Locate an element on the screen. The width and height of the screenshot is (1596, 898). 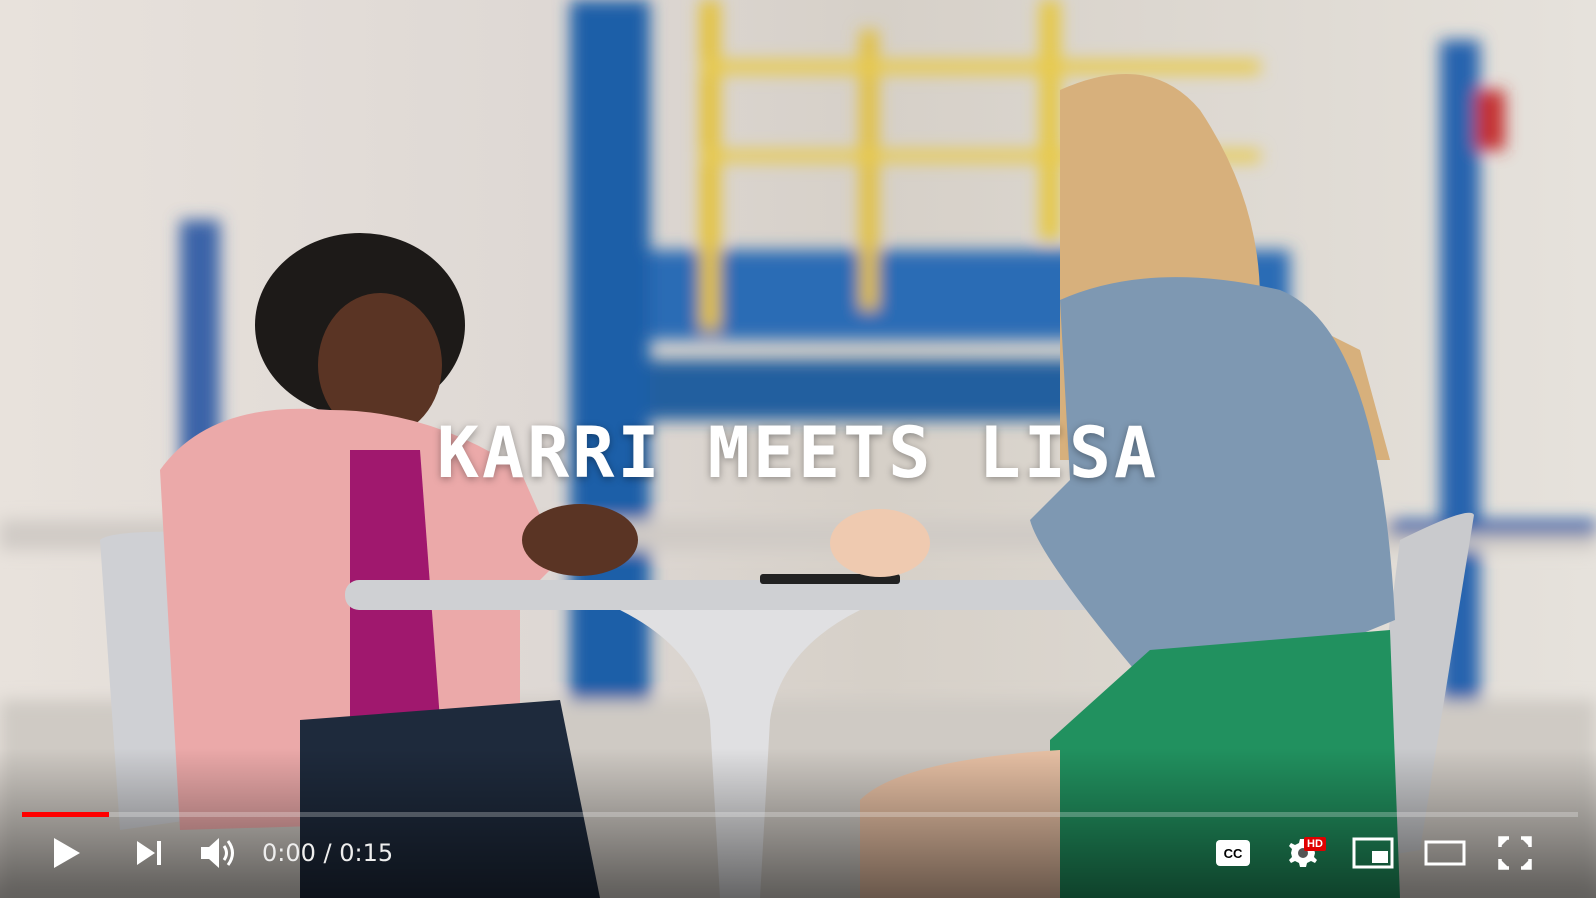
miniplayer-button is located at coordinates (1373, 853).